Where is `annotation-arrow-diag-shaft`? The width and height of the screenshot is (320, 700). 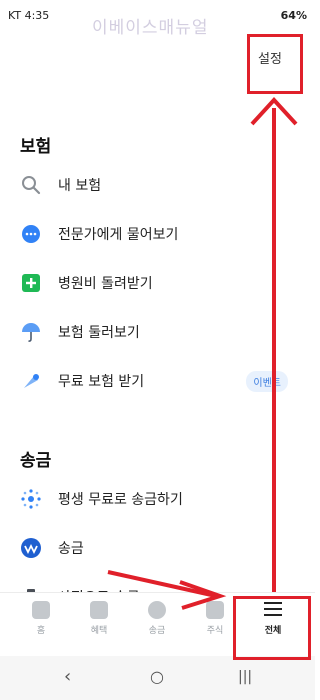
annotation-arrow-diag-shaft is located at coordinates (162, 584).